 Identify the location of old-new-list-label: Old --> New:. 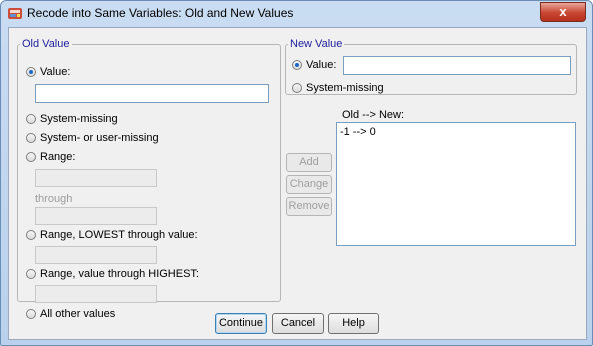
(373, 115).